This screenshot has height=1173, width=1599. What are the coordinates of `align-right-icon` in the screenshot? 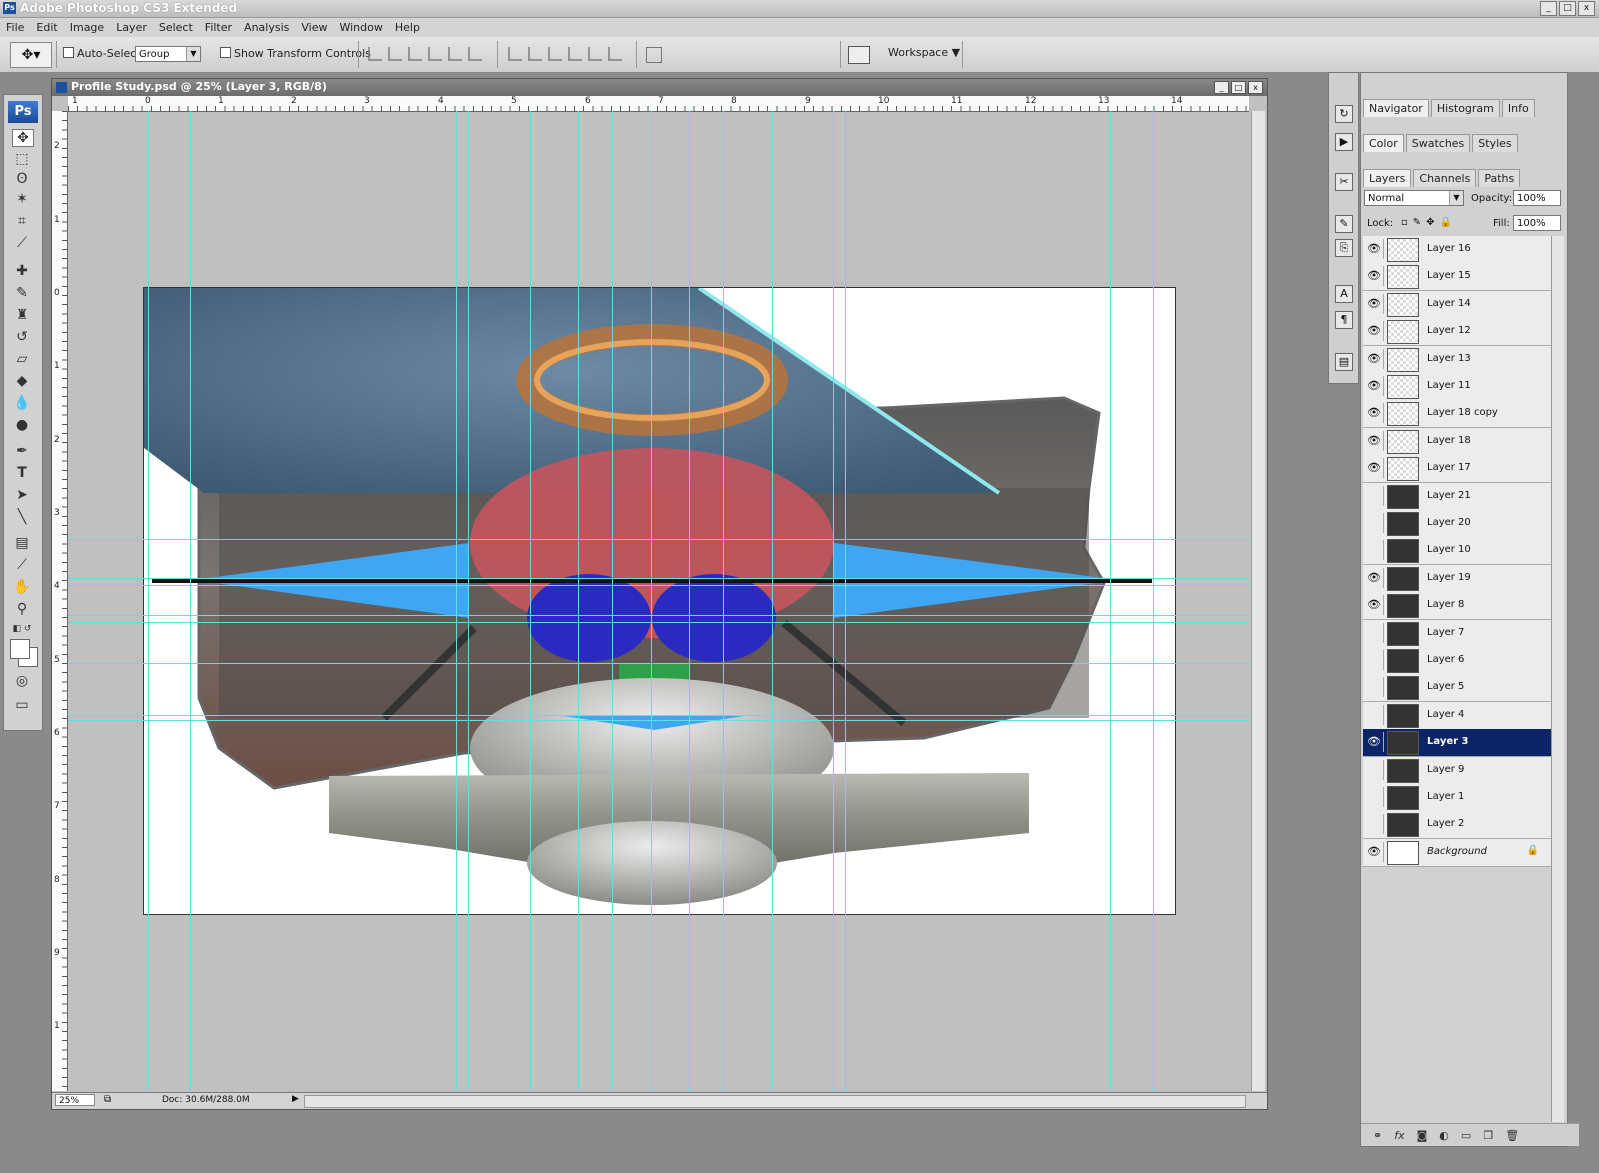 It's located at (475, 54).